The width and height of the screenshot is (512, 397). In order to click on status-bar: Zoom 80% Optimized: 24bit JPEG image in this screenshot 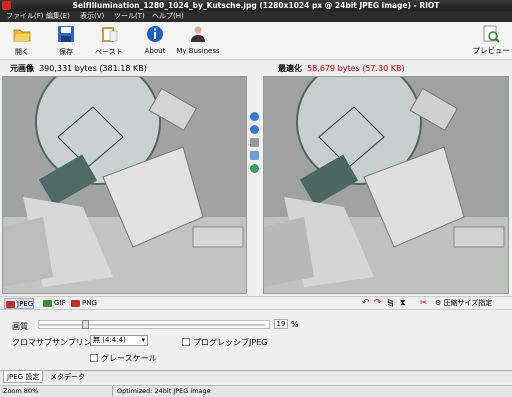, I will do `click(256, 391)`.